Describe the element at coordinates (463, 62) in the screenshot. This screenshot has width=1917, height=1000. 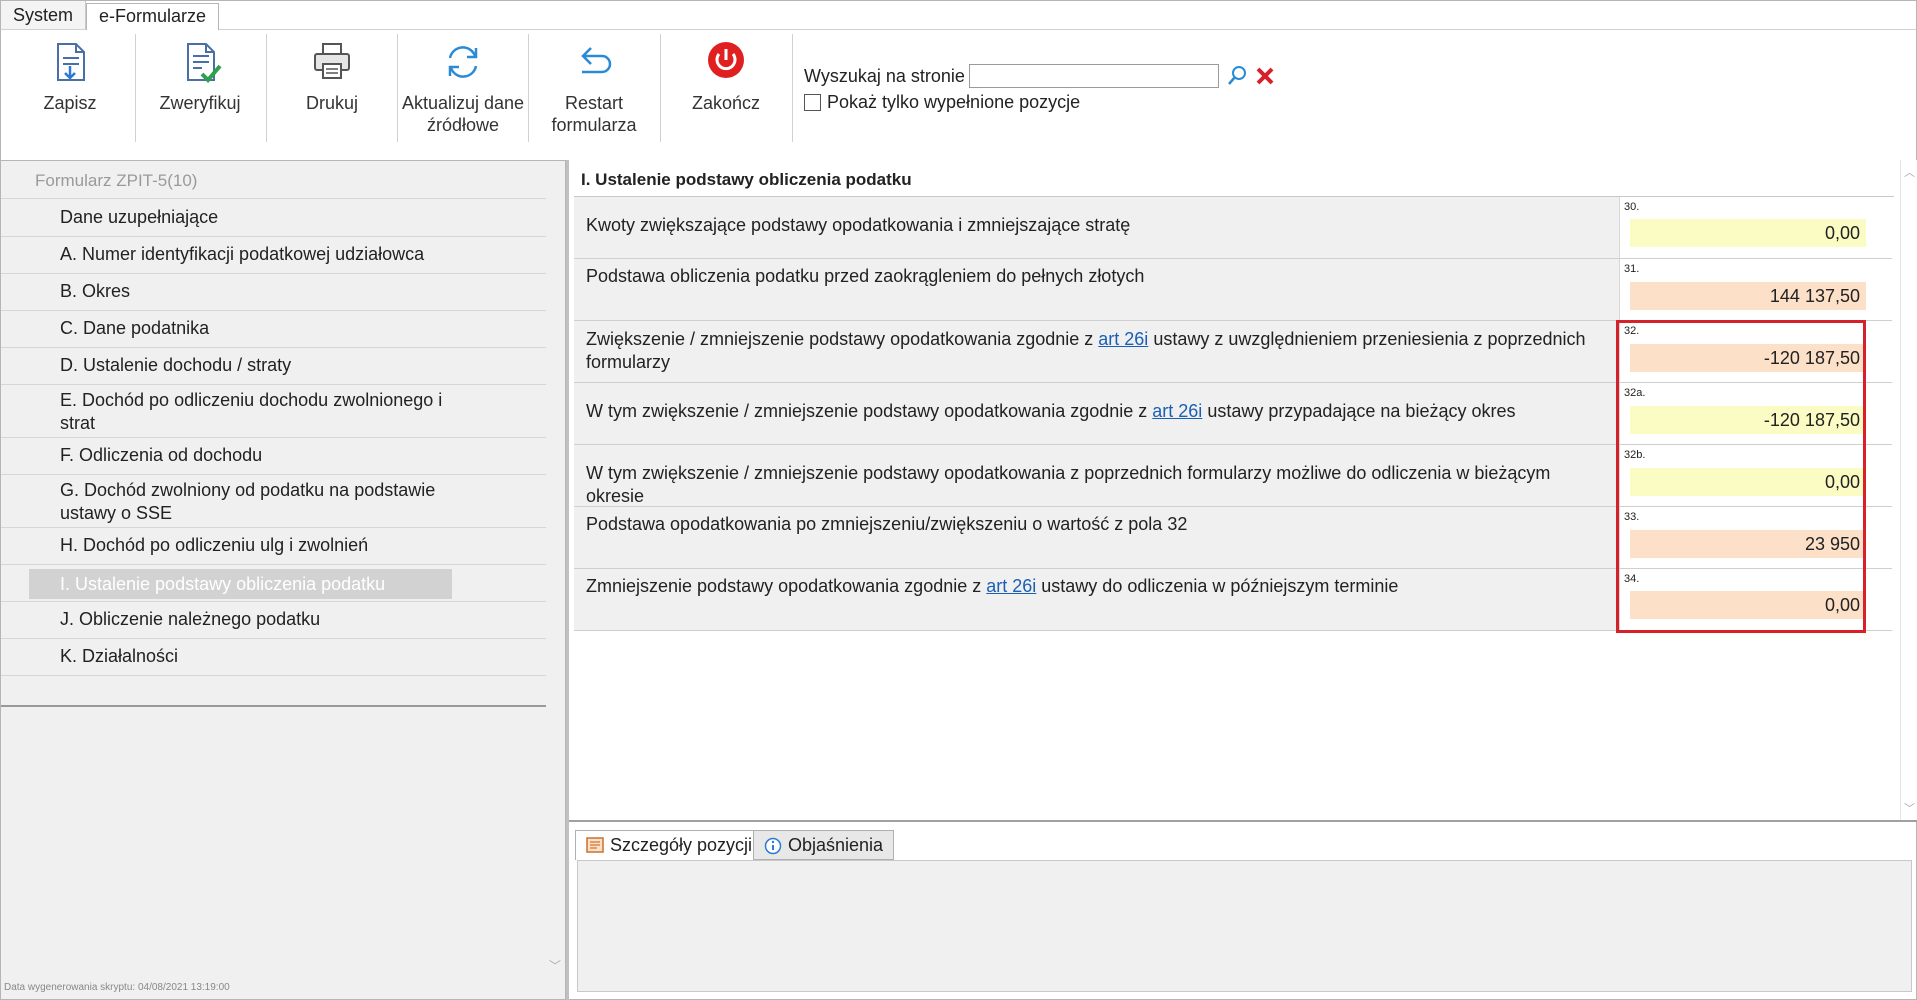
I see `refresh-icon` at that location.